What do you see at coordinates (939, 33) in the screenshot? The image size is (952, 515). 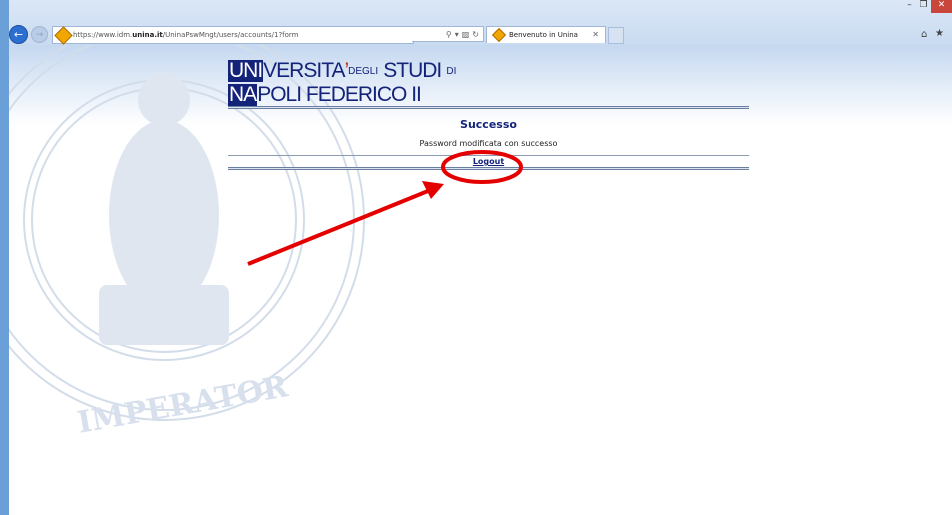 I see `favorites-star-icon: ★` at bounding box center [939, 33].